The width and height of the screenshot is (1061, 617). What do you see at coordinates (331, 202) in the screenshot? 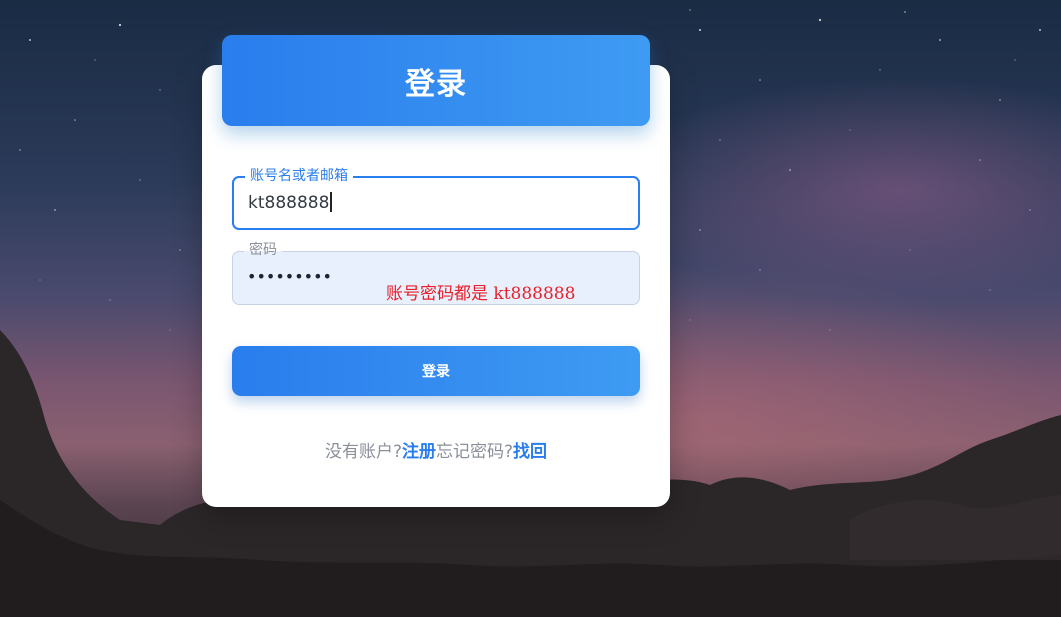
I see `text-caret` at bounding box center [331, 202].